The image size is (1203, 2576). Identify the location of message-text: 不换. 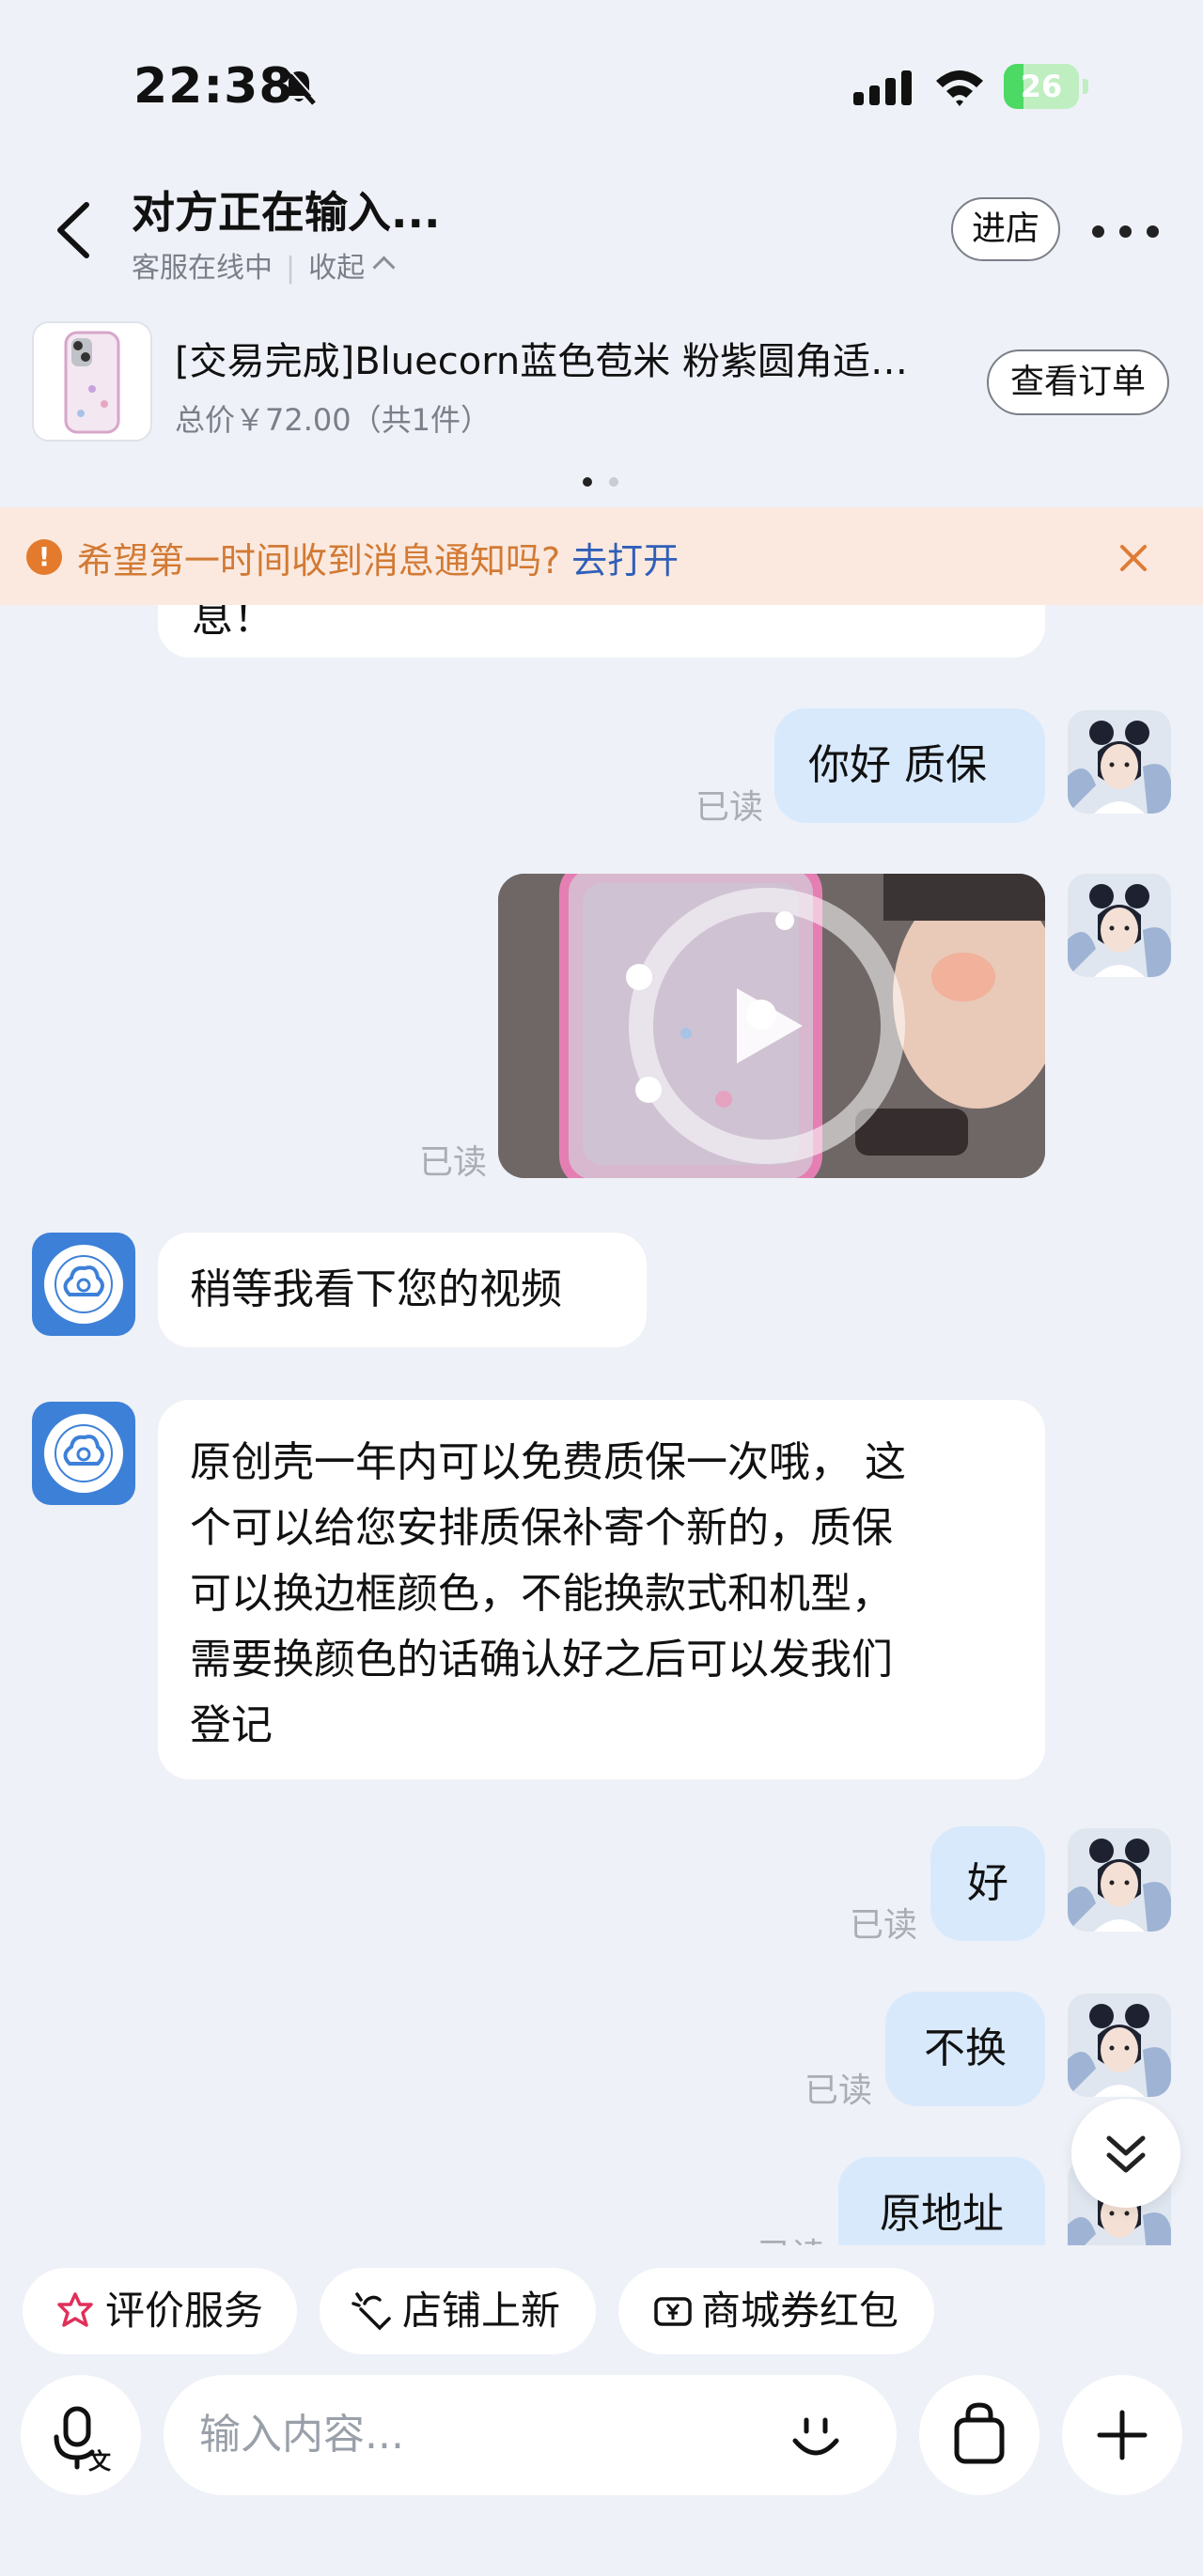
(965, 2048).